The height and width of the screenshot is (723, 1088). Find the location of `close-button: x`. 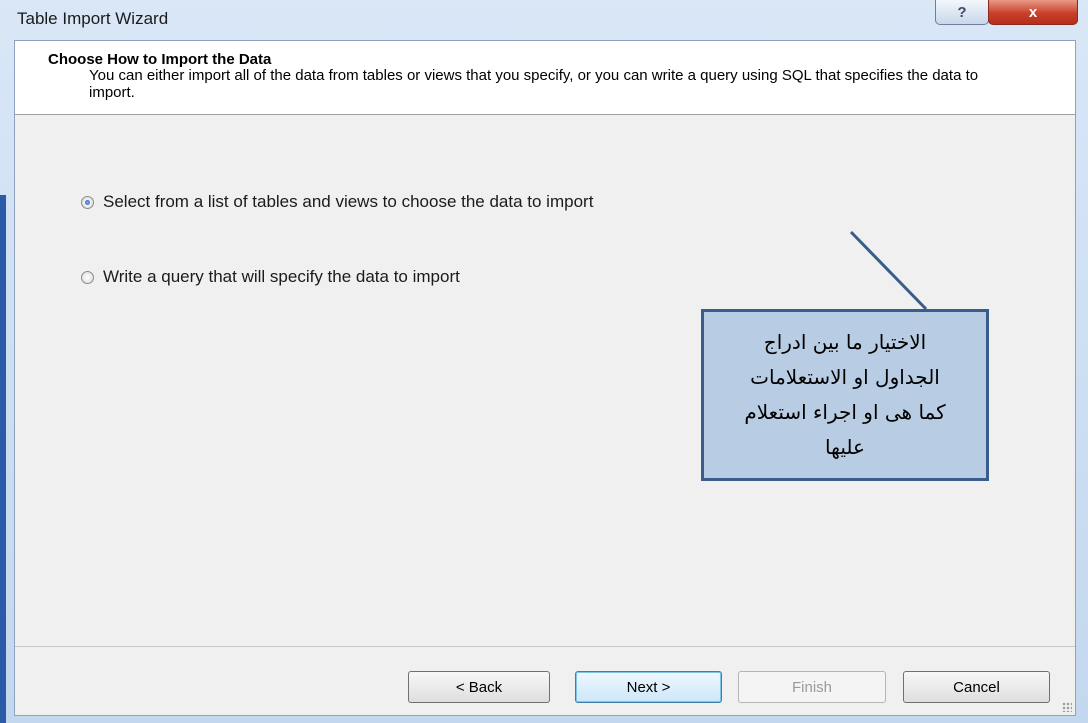

close-button: x is located at coordinates (1033, 12).